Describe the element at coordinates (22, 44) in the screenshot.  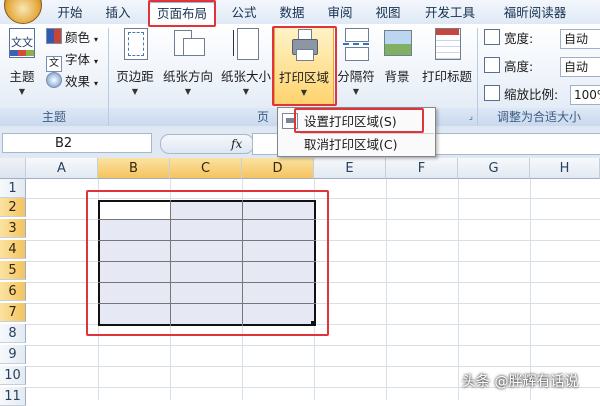
I see `themes-icon: 文文` at that location.